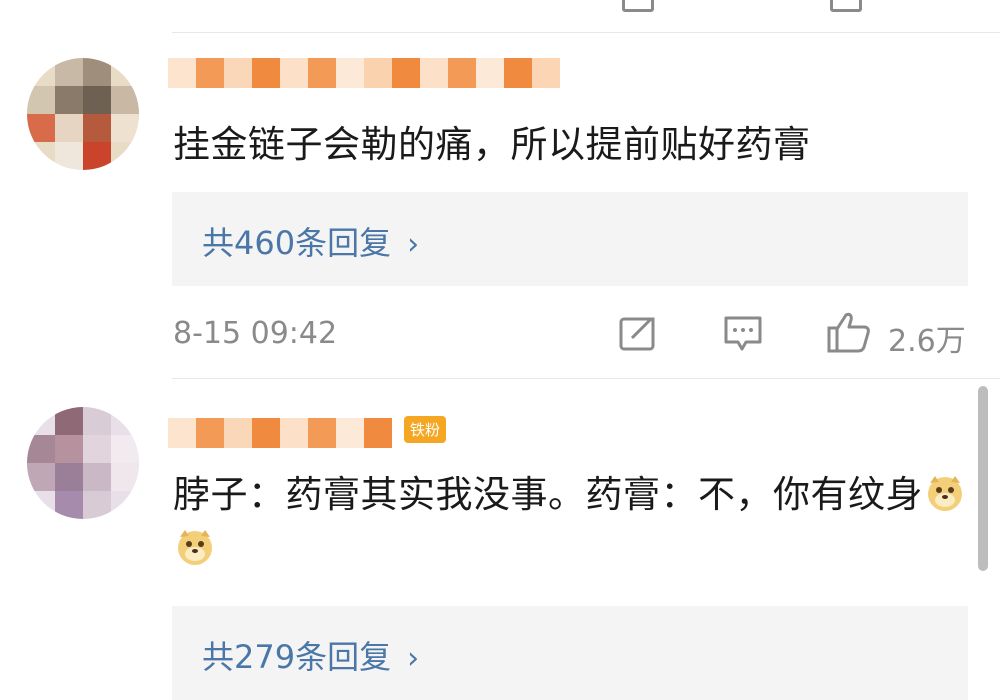 The height and width of the screenshot is (700, 1000). What do you see at coordinates (297, 657) in the screenshot?
I see `replies-count: 共279条回复` at bounding box center [297, 657].